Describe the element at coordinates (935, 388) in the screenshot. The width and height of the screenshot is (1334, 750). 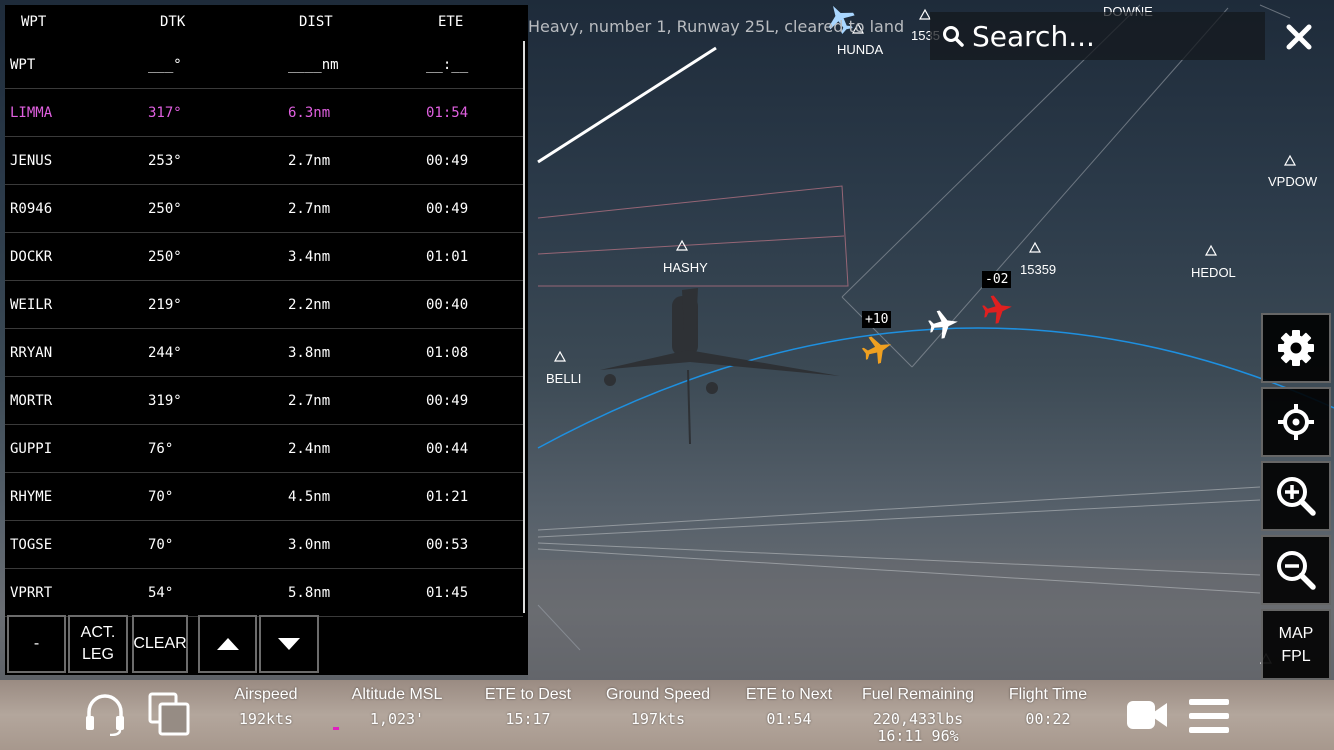
I see `route-arc` at that location.